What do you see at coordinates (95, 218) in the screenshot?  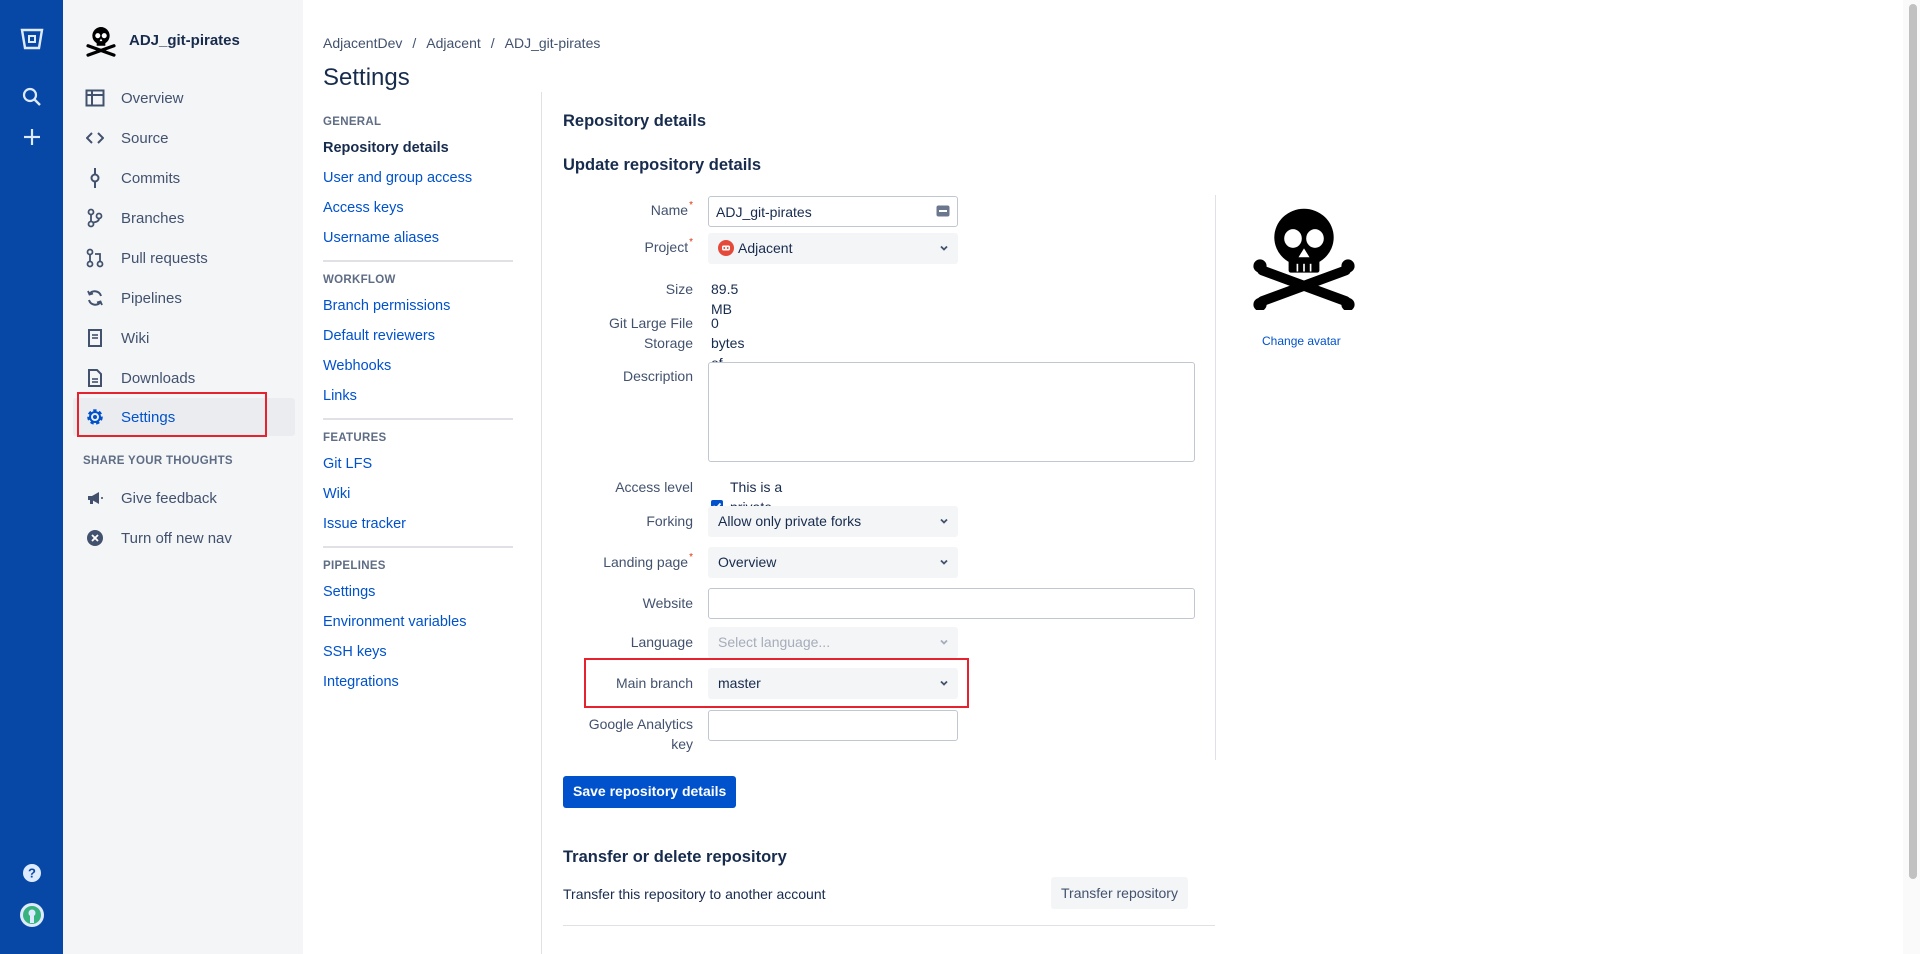 I see `branch-icon` at bounding box center [95, 218].